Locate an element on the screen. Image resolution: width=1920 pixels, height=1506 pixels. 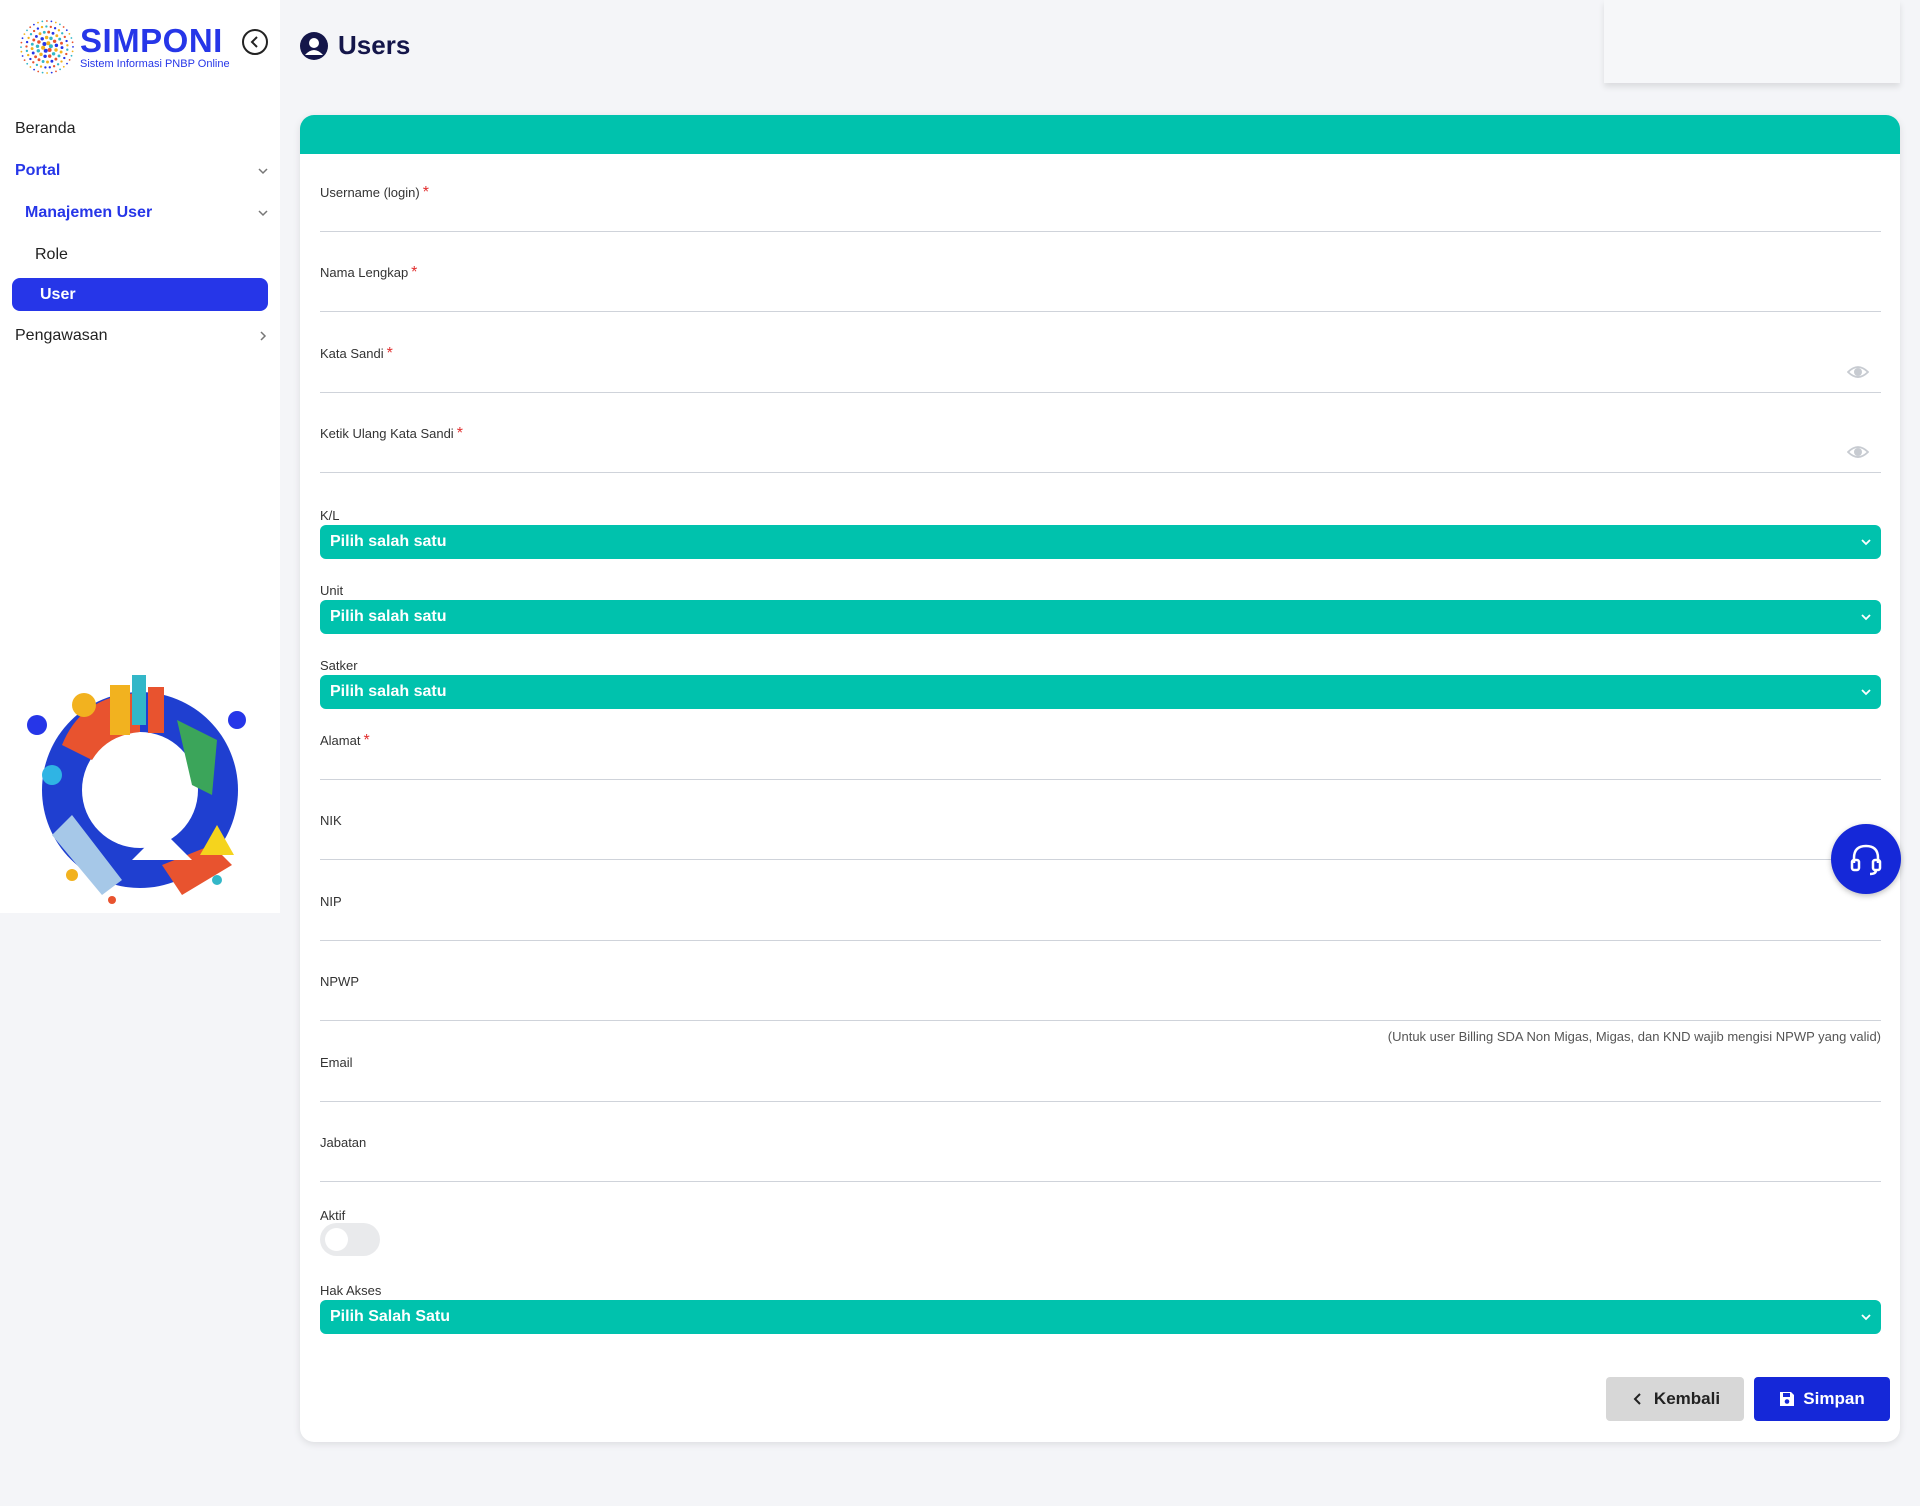
satker-select: Pilih salah satu is located at coordinates (1100, 692).